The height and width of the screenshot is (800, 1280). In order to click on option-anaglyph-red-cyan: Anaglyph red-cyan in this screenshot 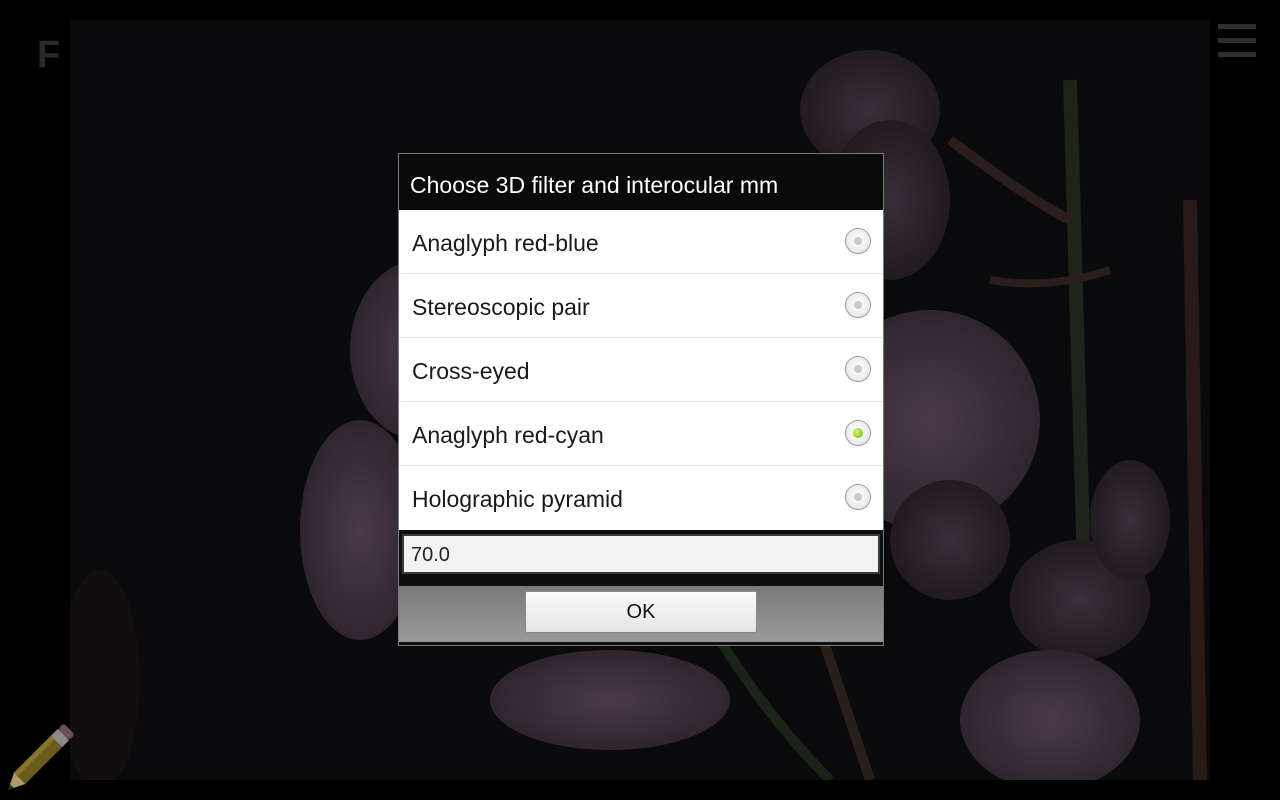, I will do `click(641, 434)`.